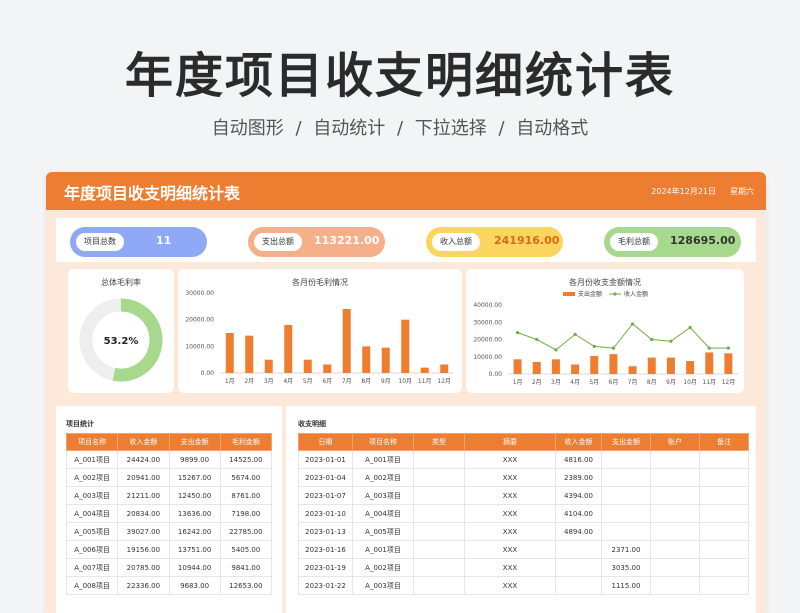  I want to click on stats-cell: A_003项目, so click(92, 495).